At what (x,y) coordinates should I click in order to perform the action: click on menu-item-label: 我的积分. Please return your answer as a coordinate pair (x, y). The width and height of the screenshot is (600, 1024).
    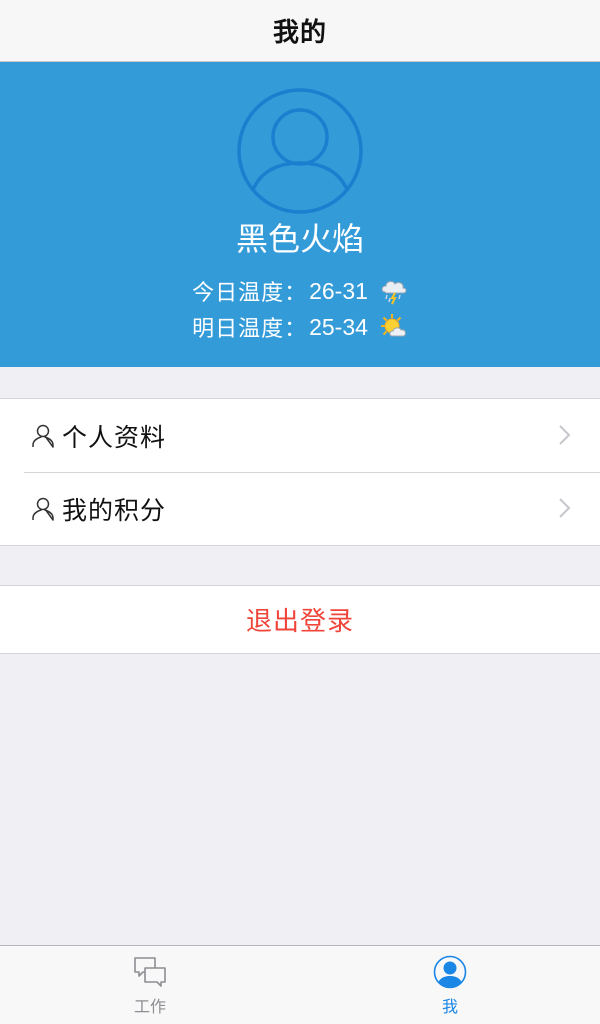
    Looking at the image, I should click on (114, 510).